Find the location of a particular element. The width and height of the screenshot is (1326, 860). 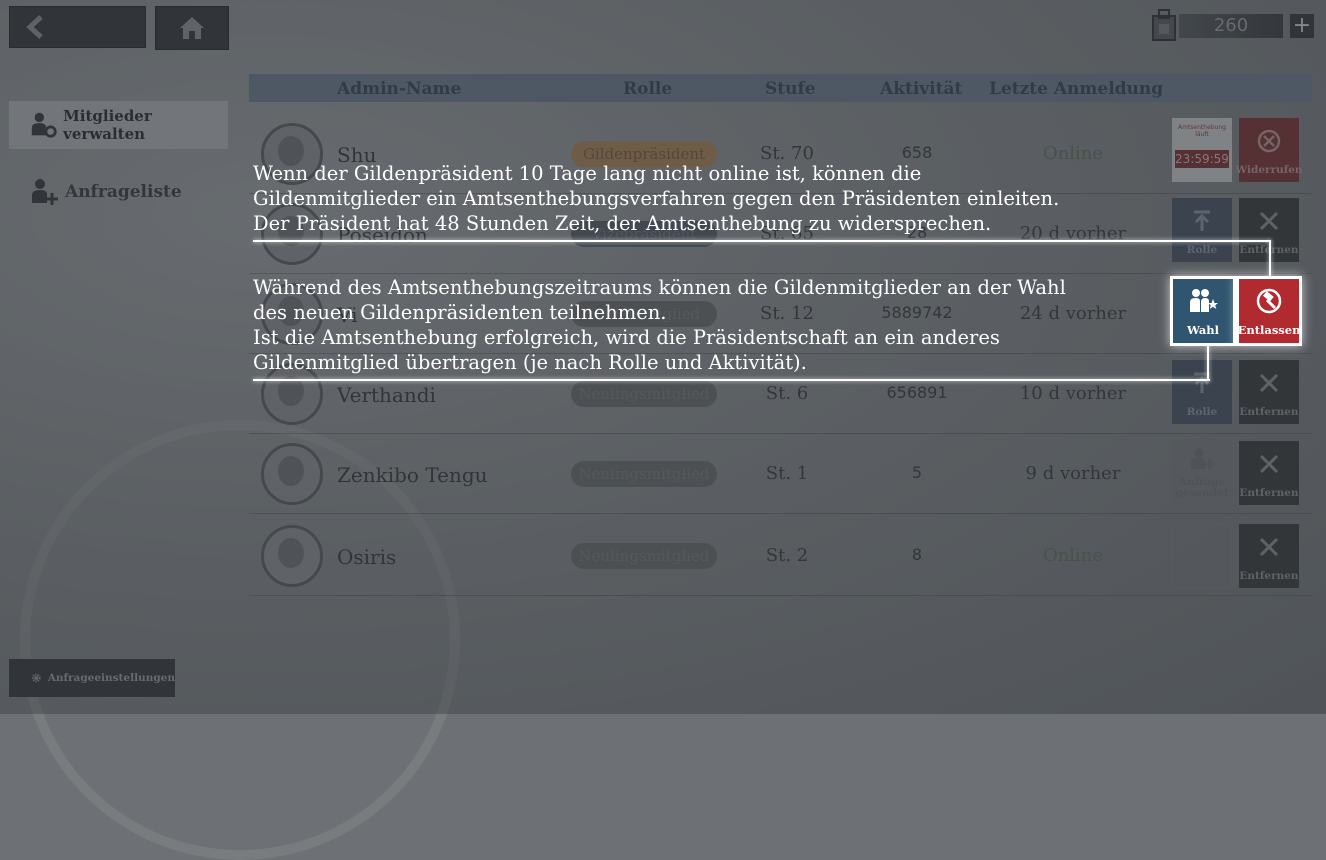

vote-label: Wahl is located at coordinates (1203, 330).